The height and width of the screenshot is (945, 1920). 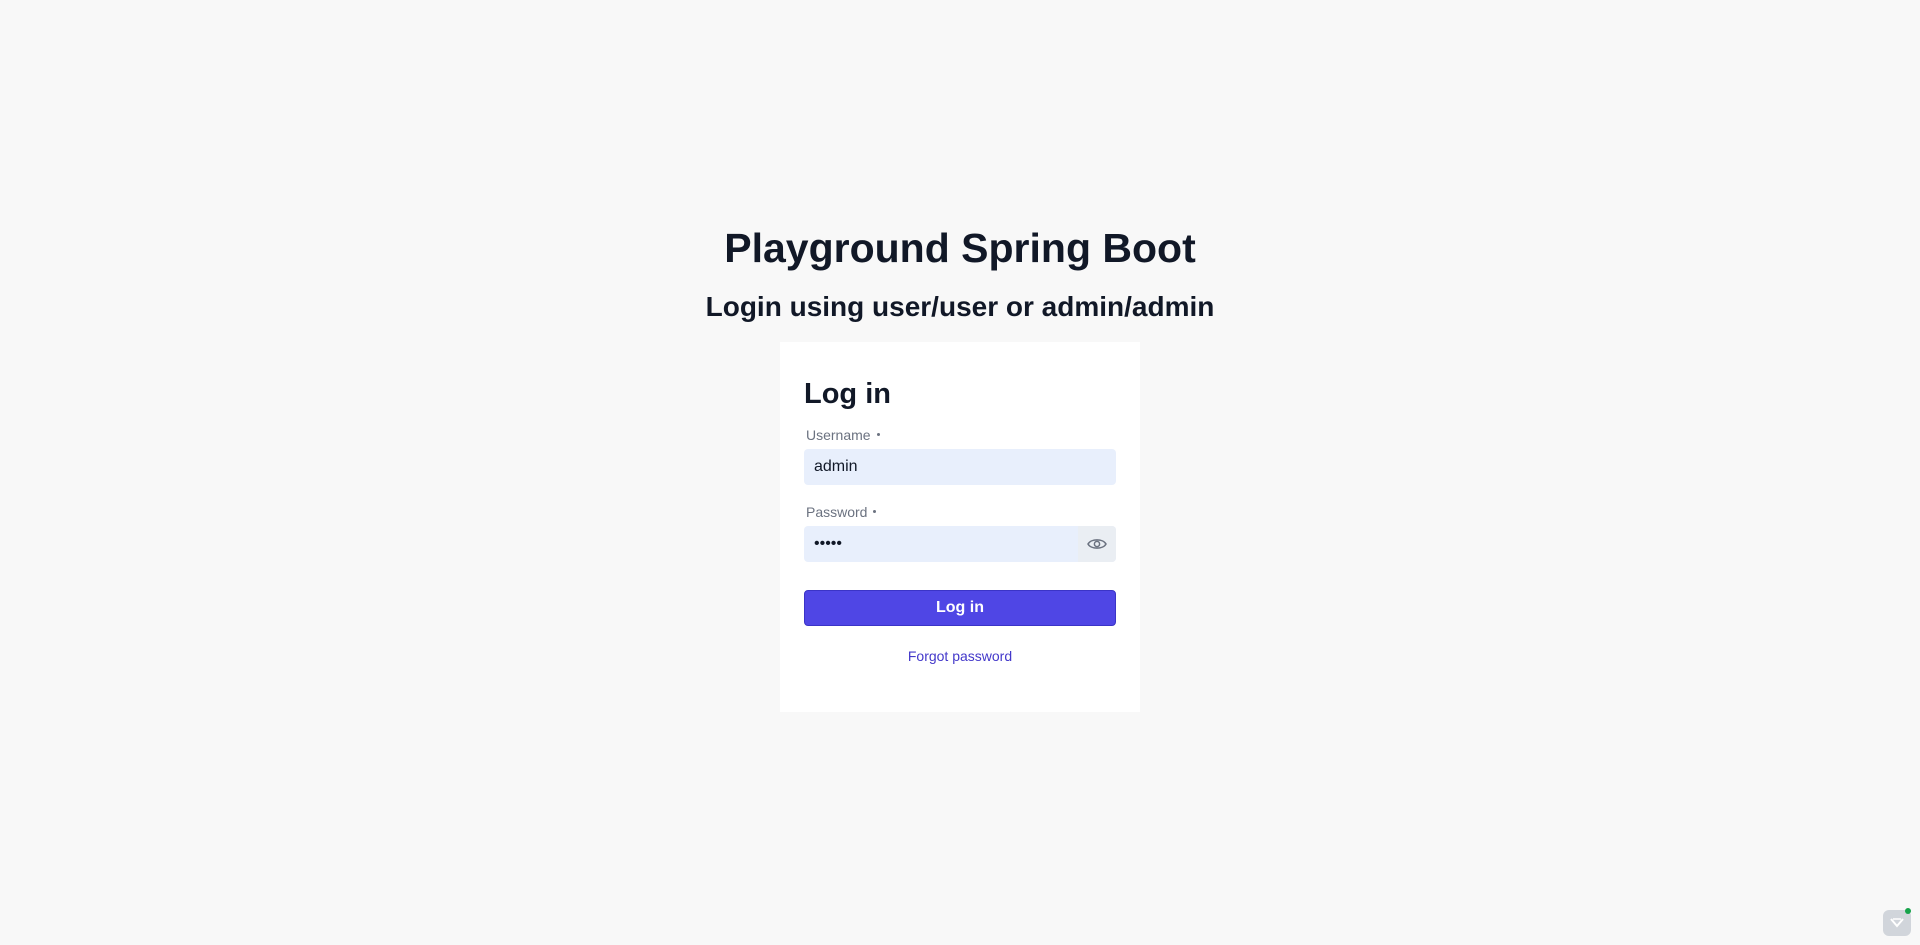 I want to click on username-label-text: Username, so click(x=838, y=435).